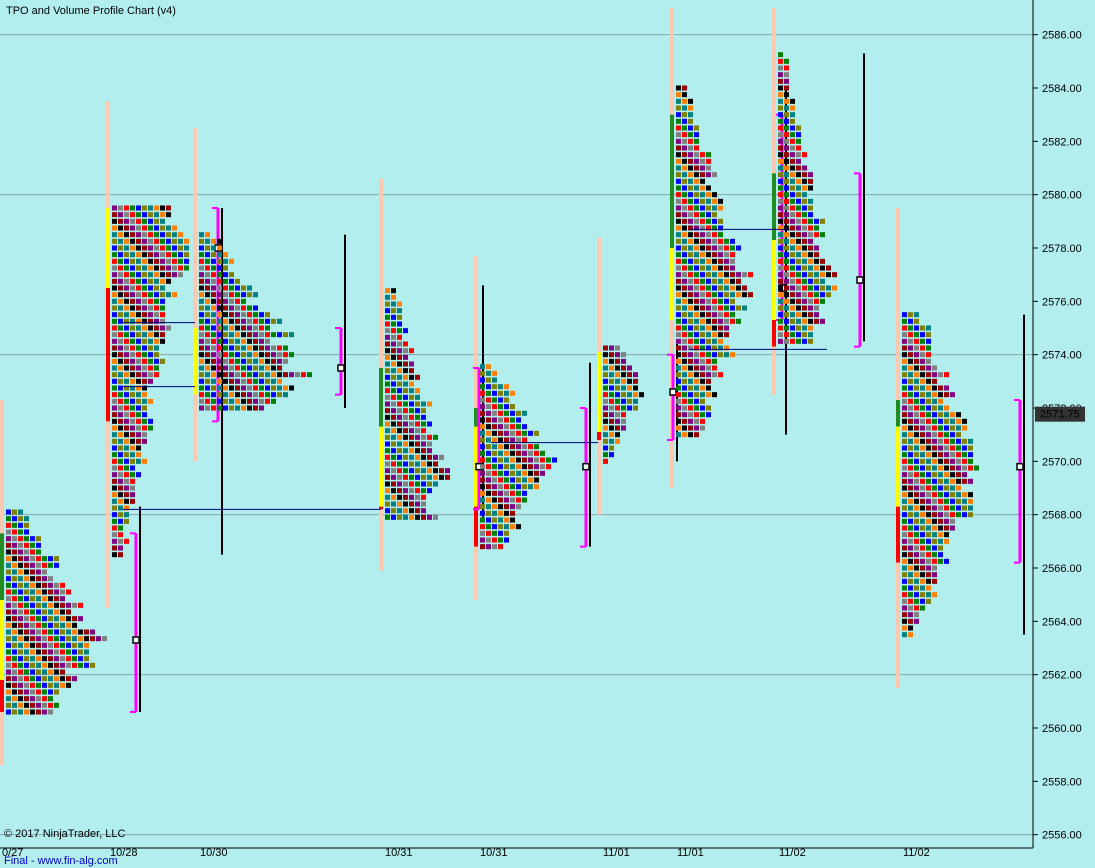 The width and height of the screenshot is (1095, 868). What do you see at coordinates (916, 853) in the screenshot?
I see `x-tick-label: 11/02` at bounding box center [916, 853].